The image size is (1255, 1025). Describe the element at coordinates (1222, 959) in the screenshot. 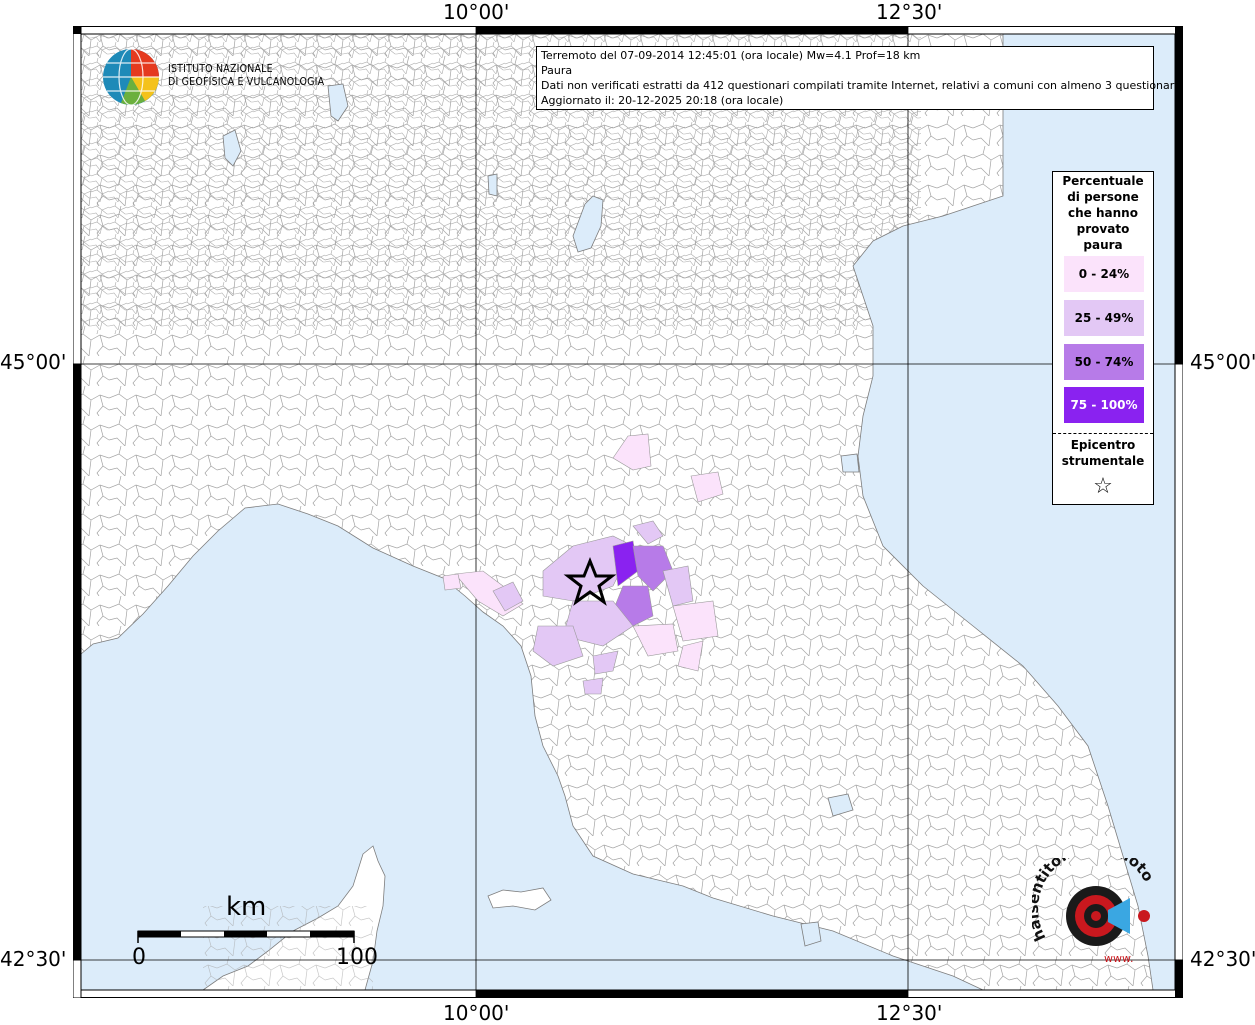

I see `coord-right-42: 42°30'` at that location.